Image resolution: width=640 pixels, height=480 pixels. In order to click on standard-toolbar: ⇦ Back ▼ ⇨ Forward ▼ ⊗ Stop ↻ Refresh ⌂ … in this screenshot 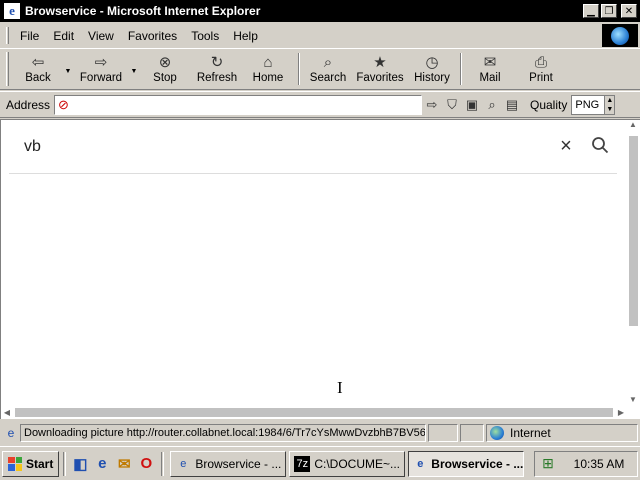, I will do `click(320, 69)`.